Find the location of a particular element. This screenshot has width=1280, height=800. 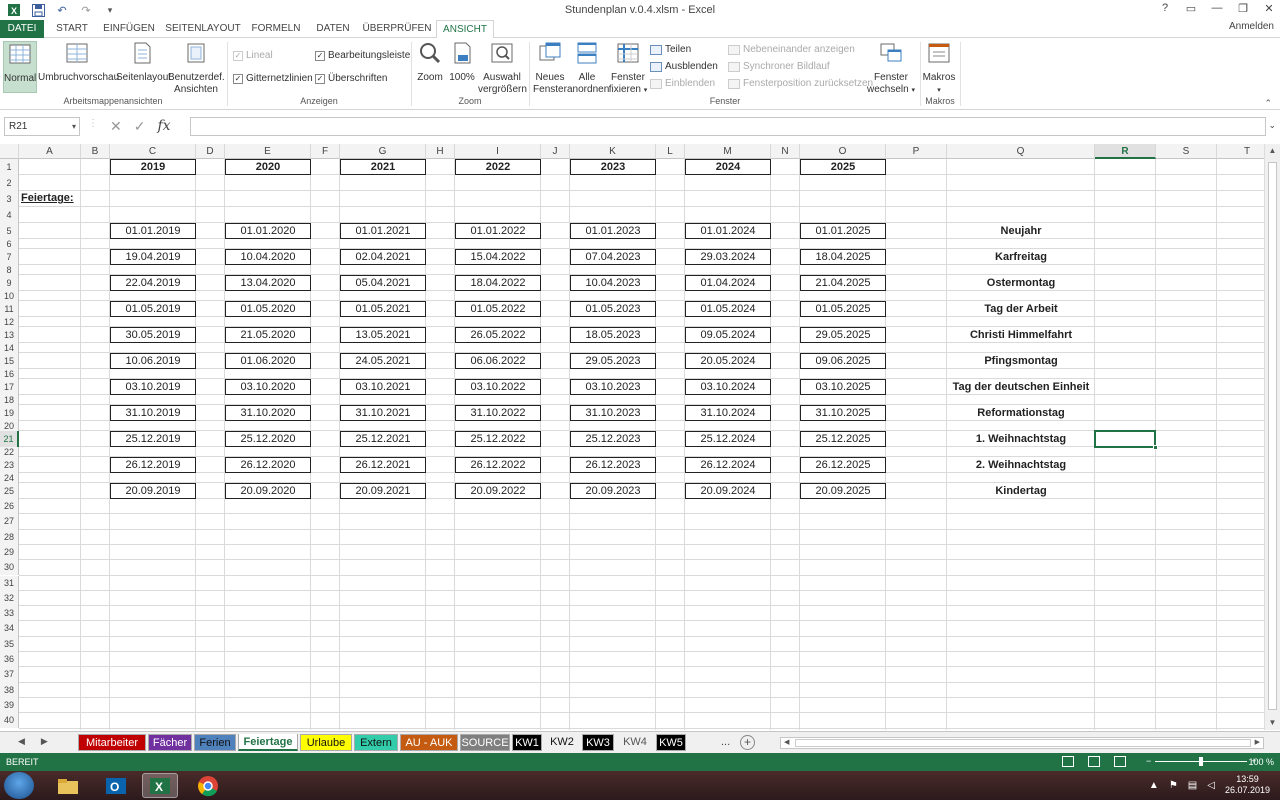

holiday-date-cell: 03.10.2024 is located at coordinates (728, 387).